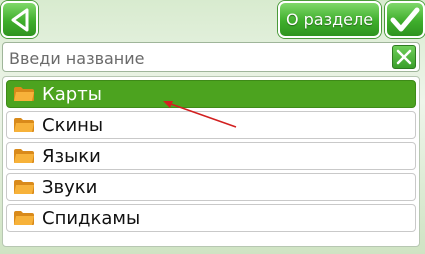  I want to click on list-item-label: Скины, so click(73, 125).